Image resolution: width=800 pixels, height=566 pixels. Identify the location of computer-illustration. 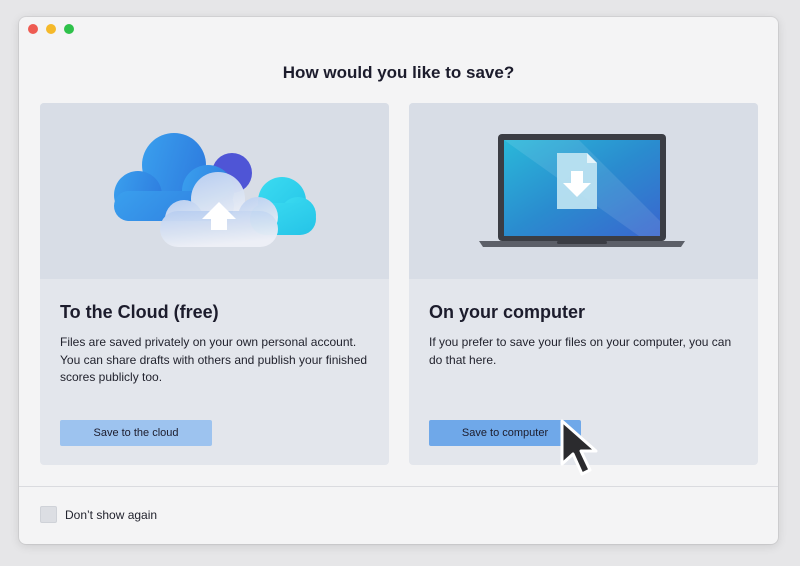
(583, 191).